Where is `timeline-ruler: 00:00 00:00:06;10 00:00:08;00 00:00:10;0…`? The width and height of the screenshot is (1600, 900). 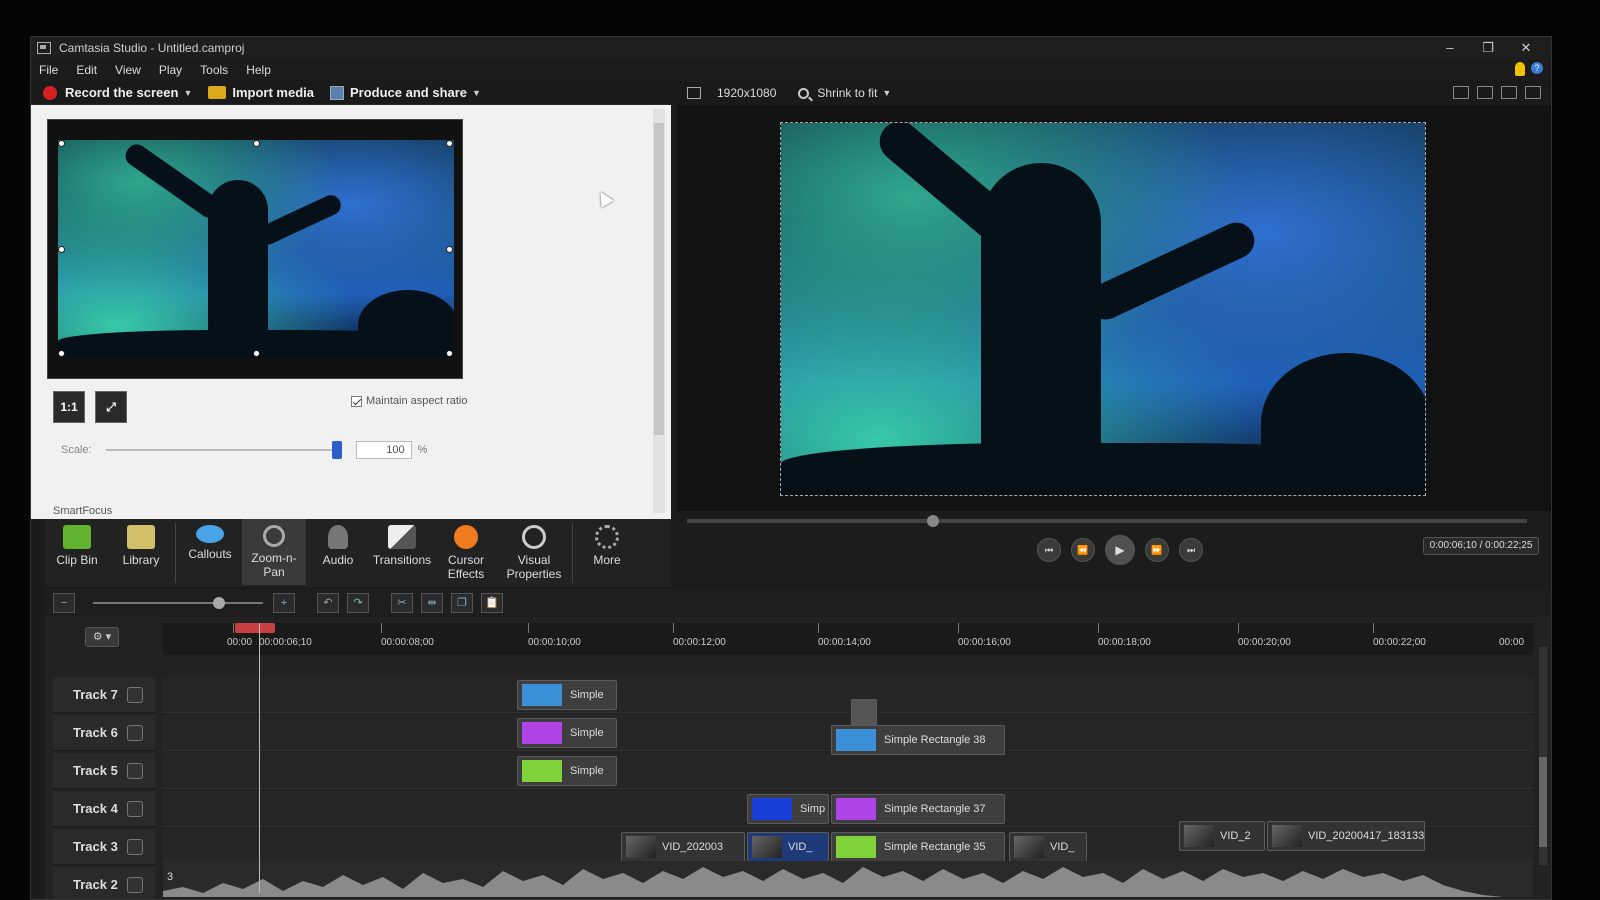 timeline-ruler: 00:00 00:00:06;10 00:00:08;00 00:00:10;0… is located at coordinates (848, 639).